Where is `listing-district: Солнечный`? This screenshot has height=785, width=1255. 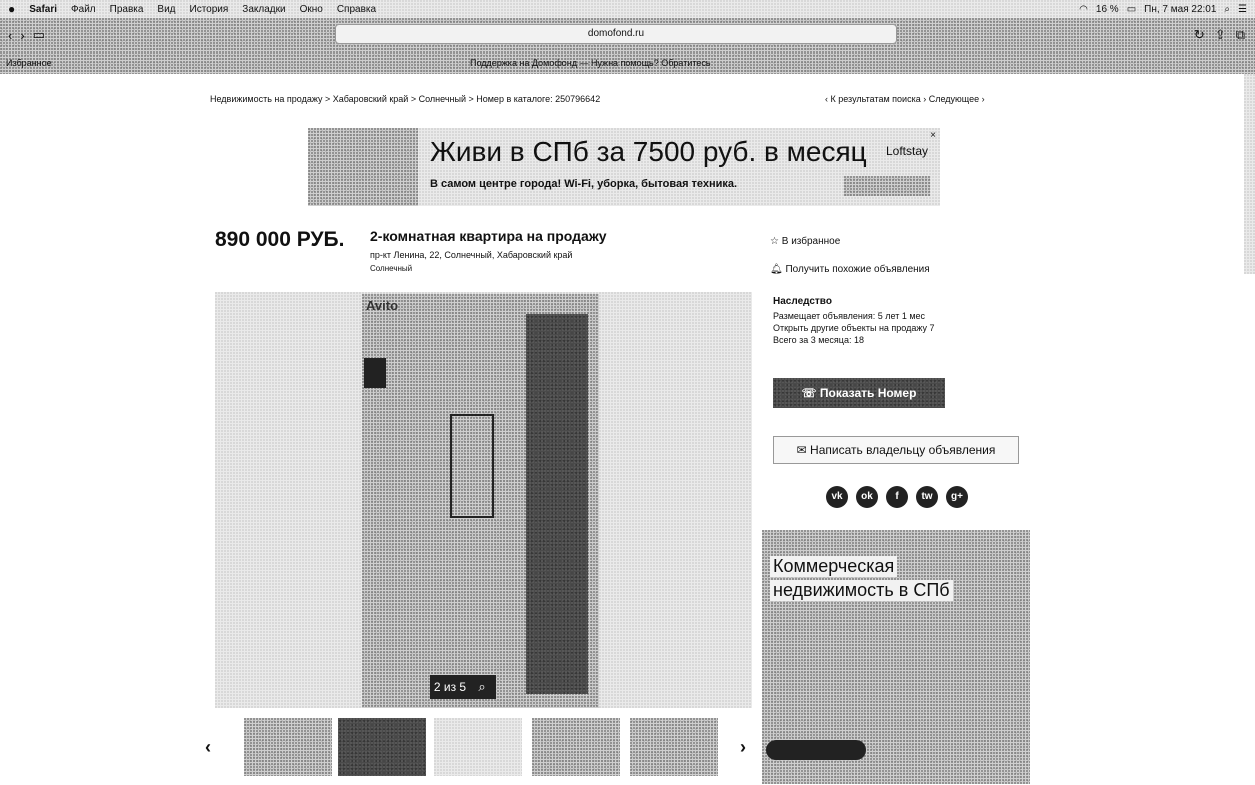 listing-district: Солнечный is located at coordinates (391, 268).